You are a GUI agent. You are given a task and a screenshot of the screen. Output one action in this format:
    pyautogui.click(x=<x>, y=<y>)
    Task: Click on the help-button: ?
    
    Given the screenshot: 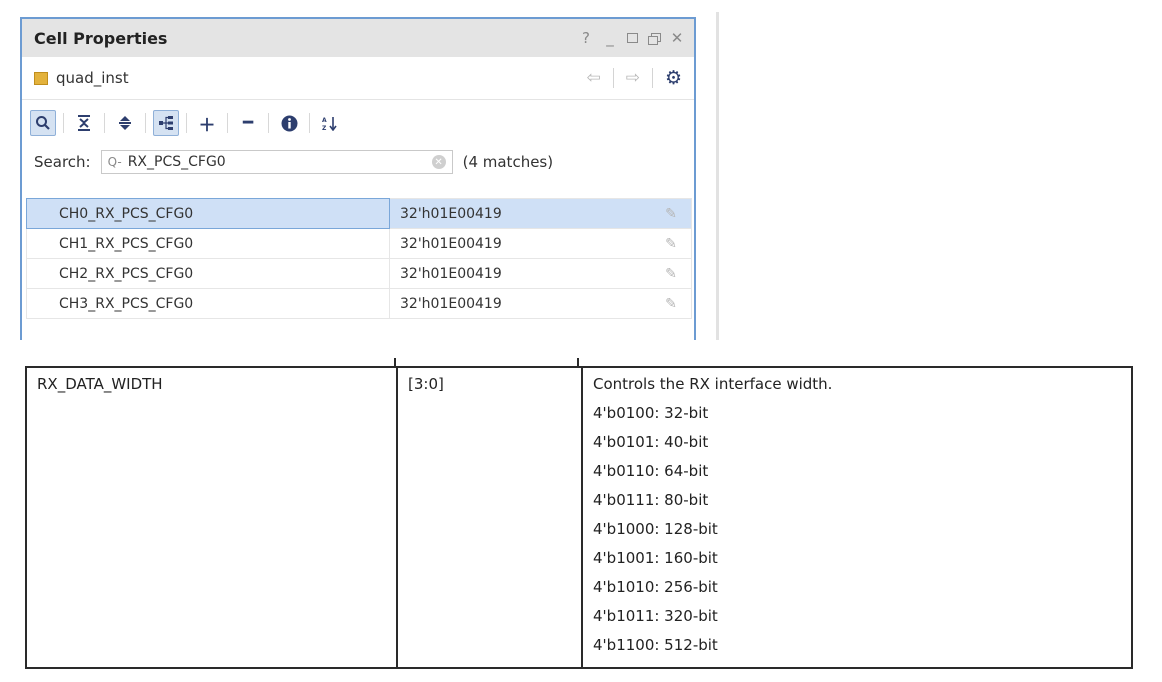 What is the action you would take?
    pyautogui.click(x=586, y=38)
    